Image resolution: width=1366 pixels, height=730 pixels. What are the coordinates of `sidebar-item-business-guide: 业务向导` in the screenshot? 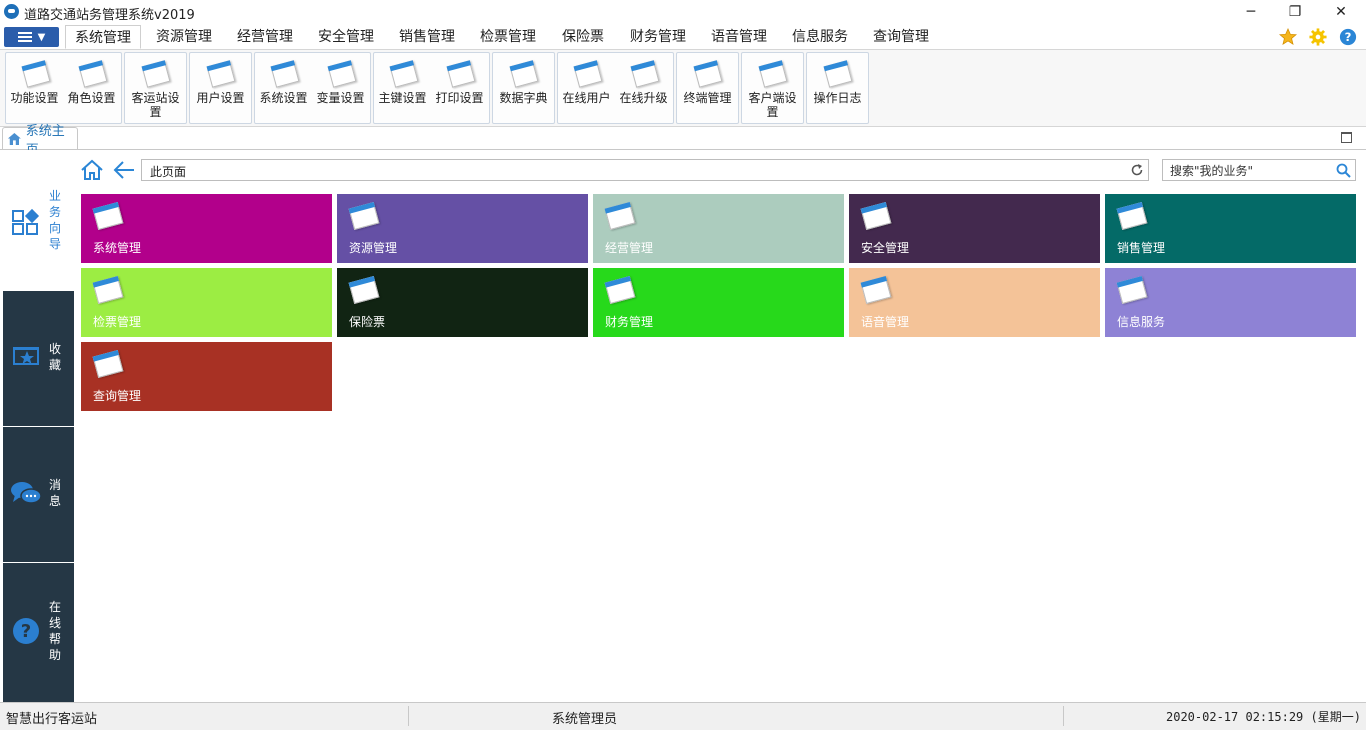 It's located at (38, 220).